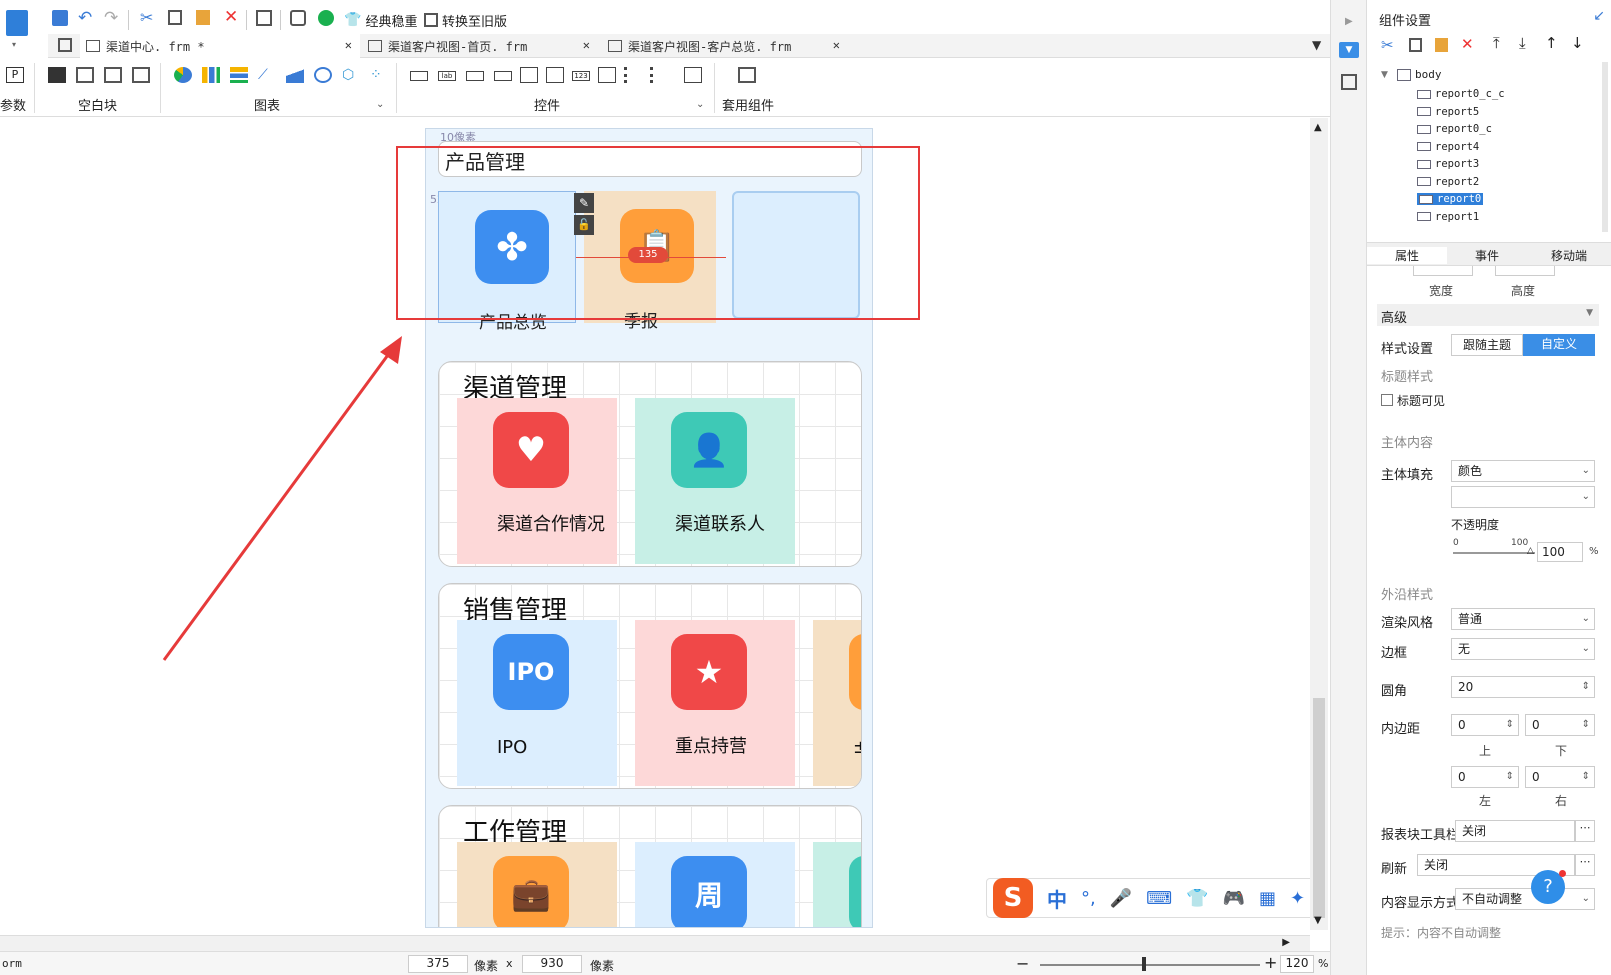  I want to click on punct-icon: °,, so click(1088, 898).